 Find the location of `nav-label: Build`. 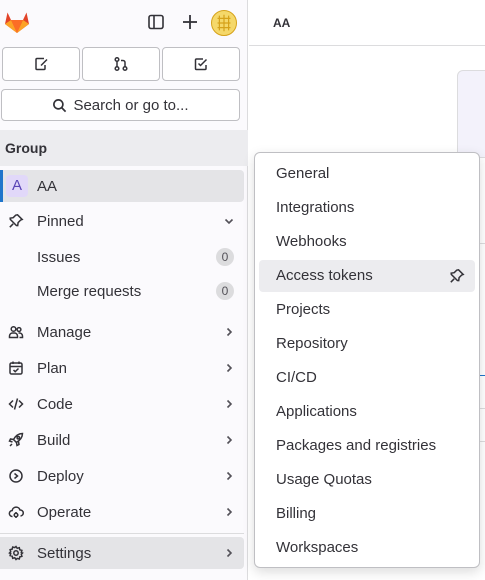

nav-label: Build is located at coordinates (54, 440).